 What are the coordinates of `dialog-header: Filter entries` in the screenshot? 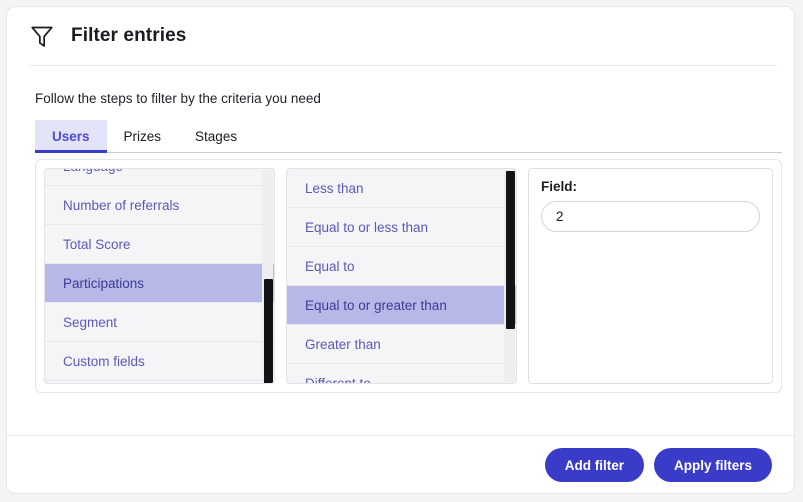 It's located at (400, 36).